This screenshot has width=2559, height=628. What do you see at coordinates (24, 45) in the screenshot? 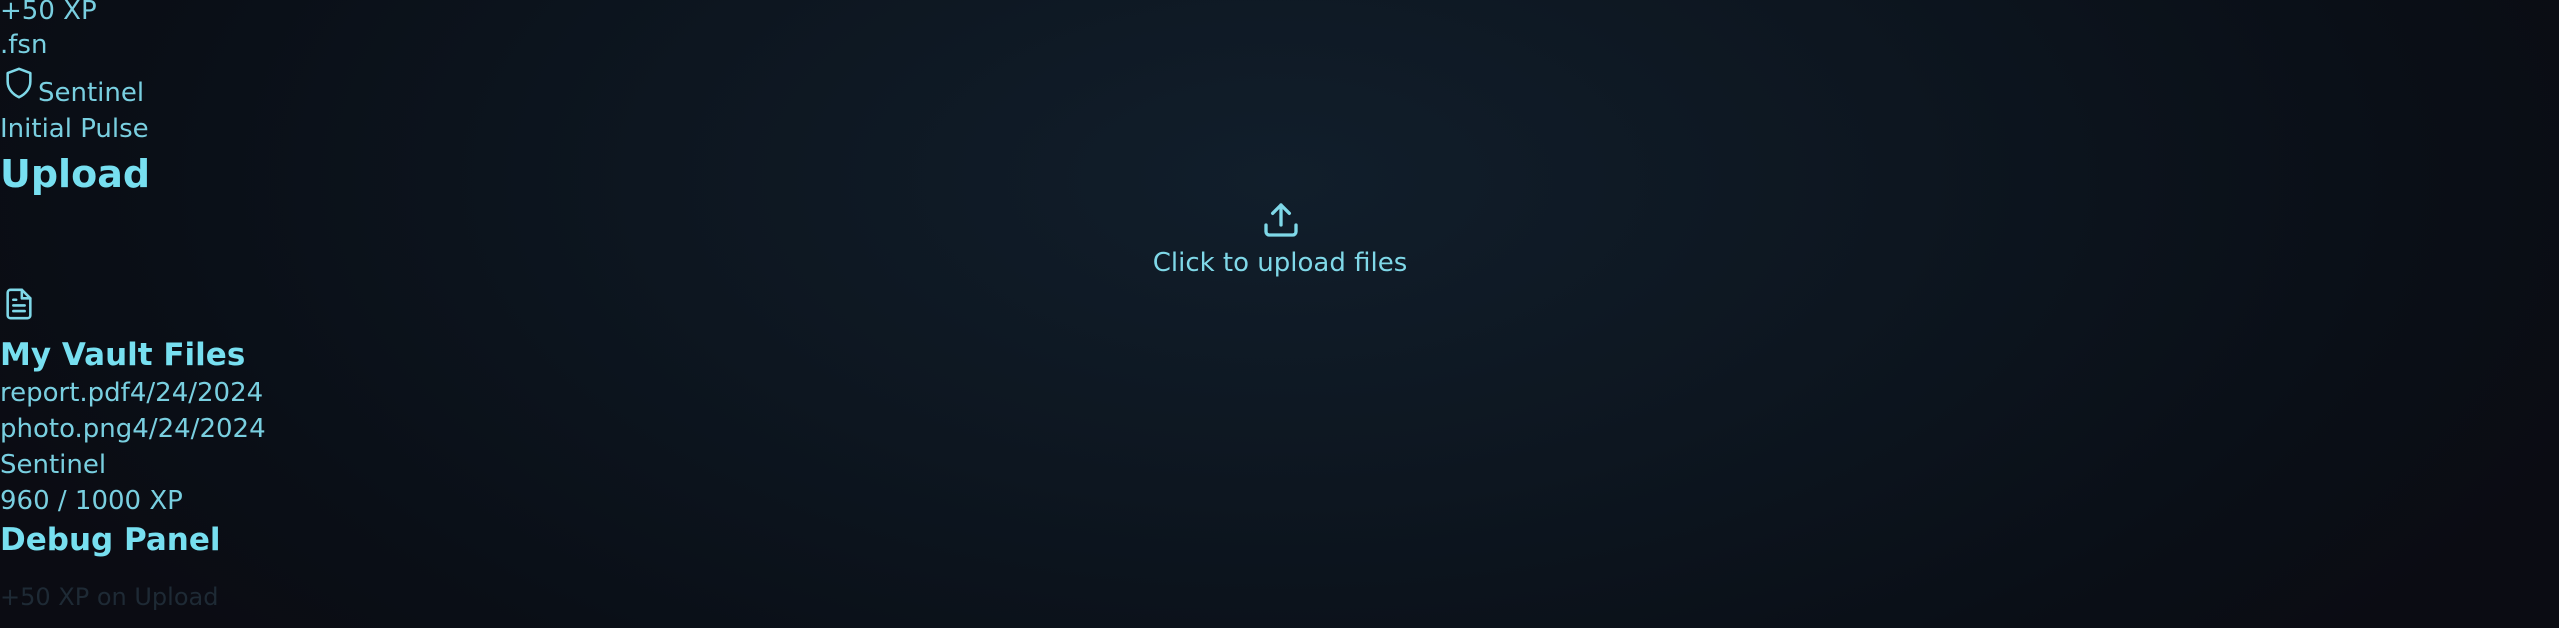
I see `file-extension-text: .fsn` at bounding box center [24, 45].